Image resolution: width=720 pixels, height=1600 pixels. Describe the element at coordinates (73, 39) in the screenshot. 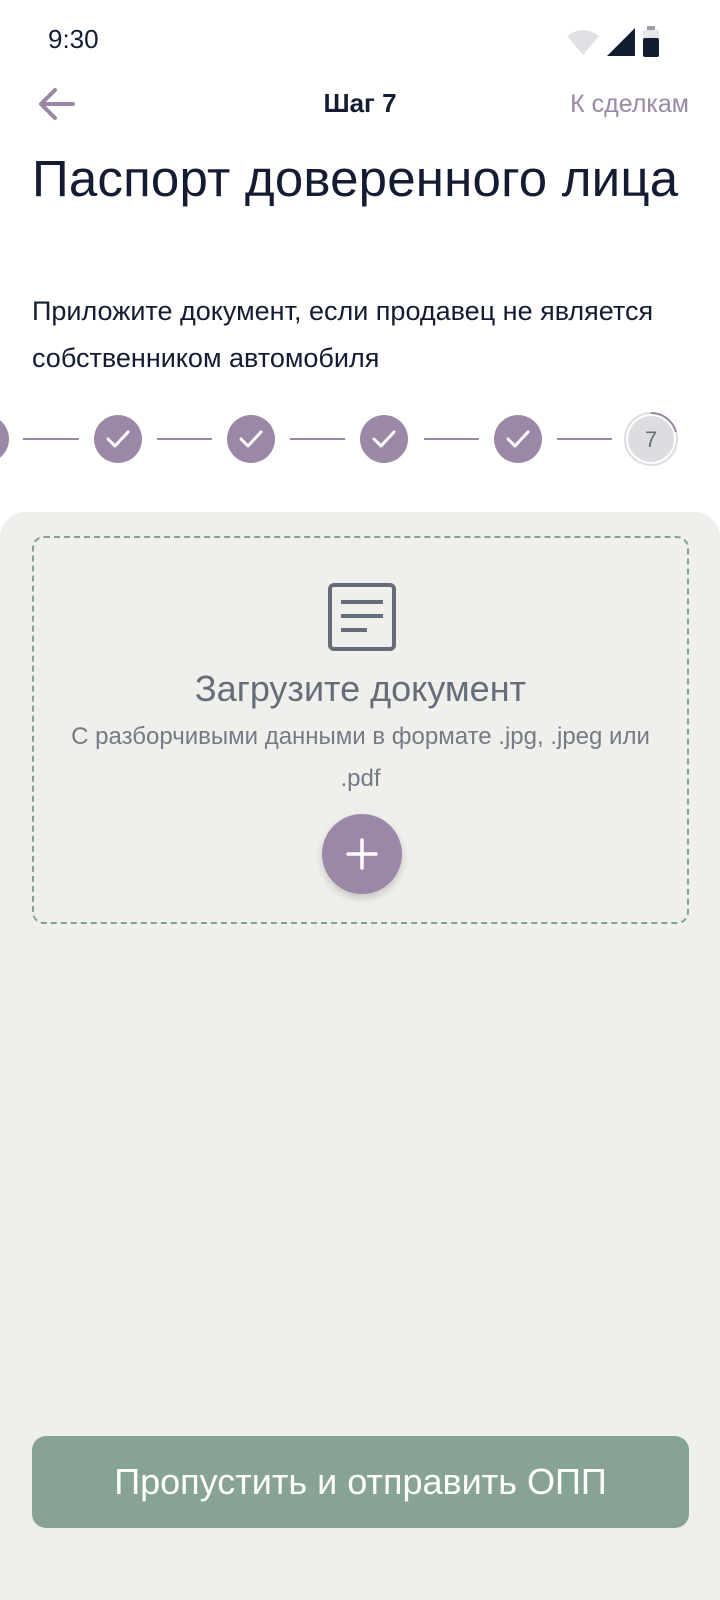

I see `status-time: 9:30` at that location.